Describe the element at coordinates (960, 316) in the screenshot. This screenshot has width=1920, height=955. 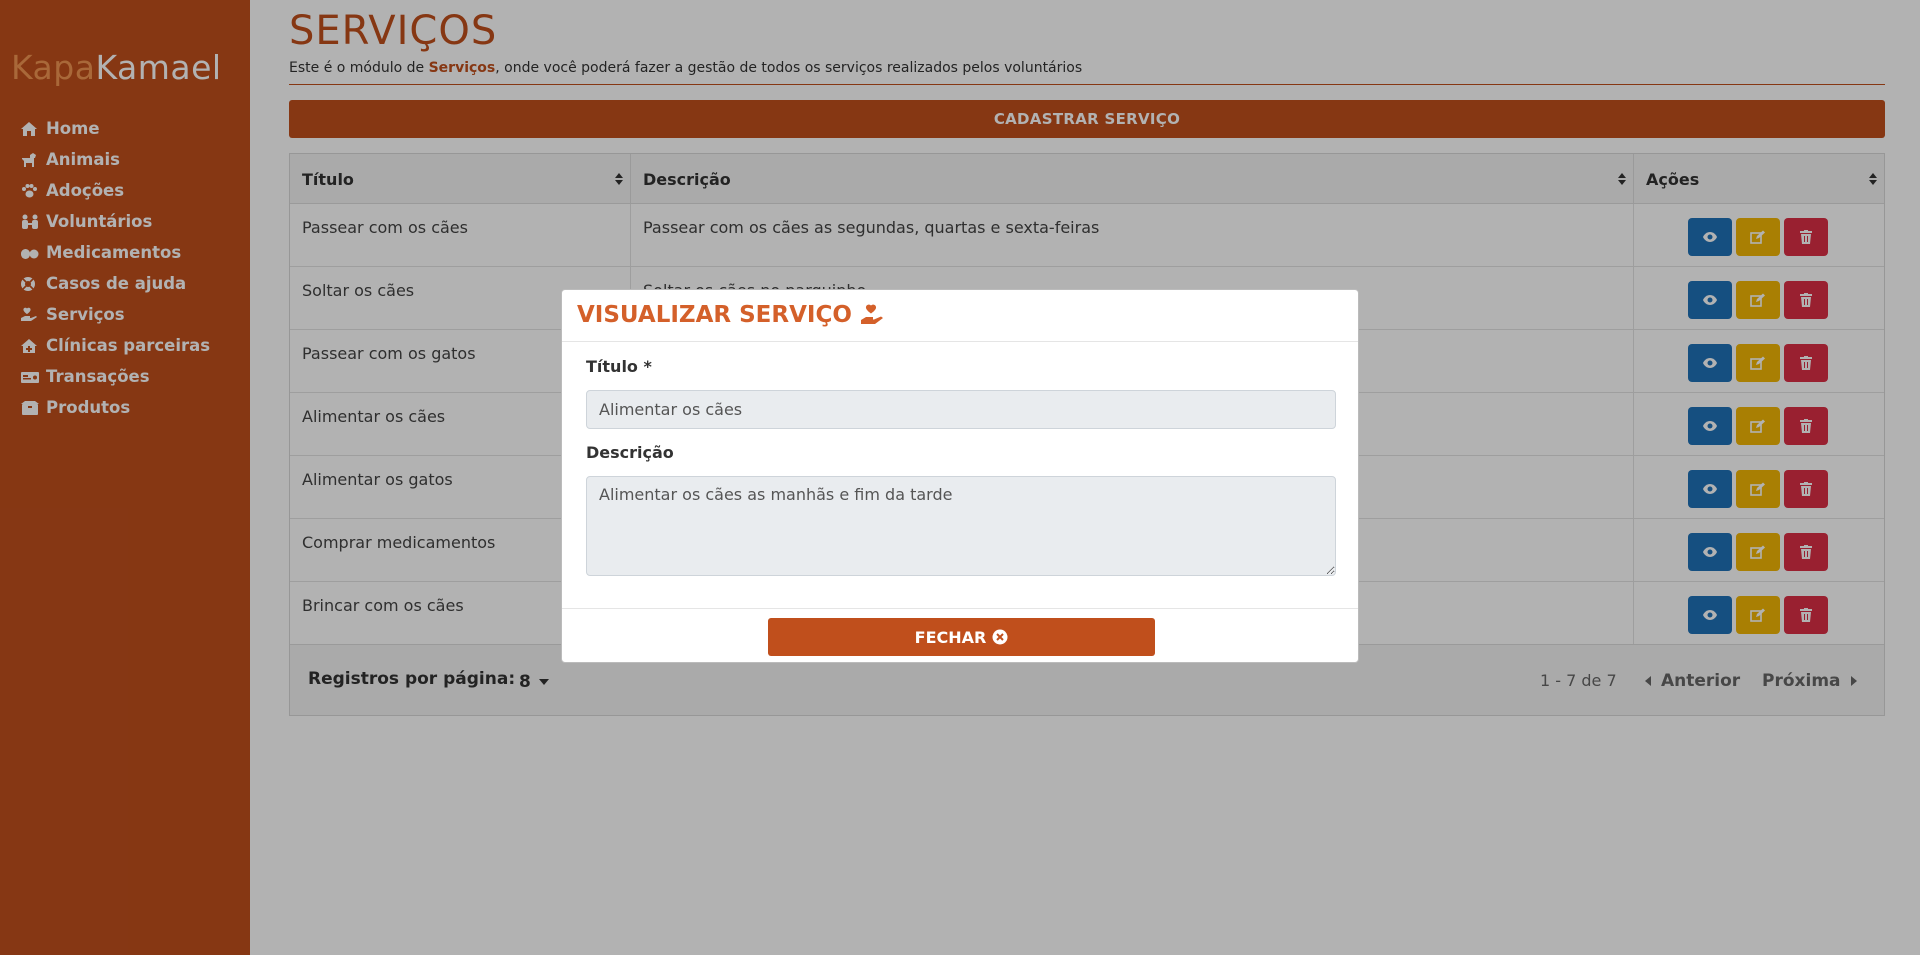
I see `modal-header: VISUALIZAR SERVIÇO` at that location.